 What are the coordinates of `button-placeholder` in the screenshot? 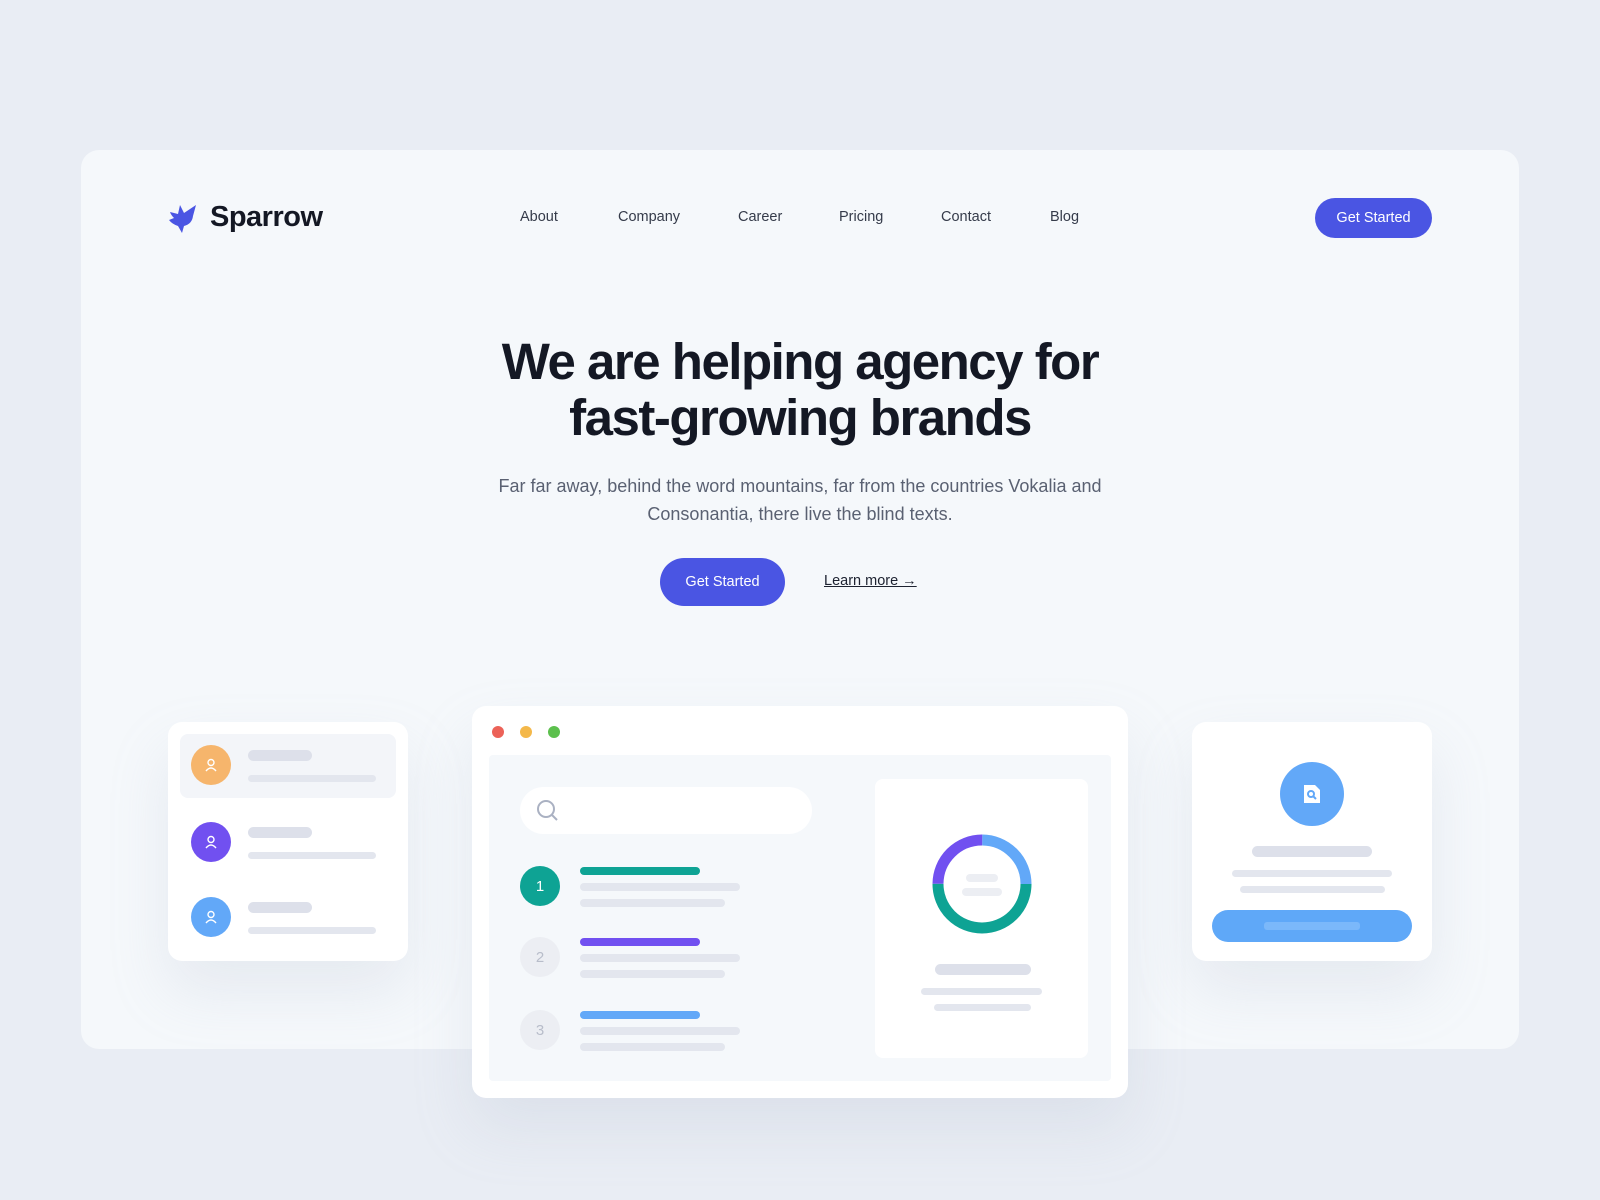 It's located at (1312, 926).